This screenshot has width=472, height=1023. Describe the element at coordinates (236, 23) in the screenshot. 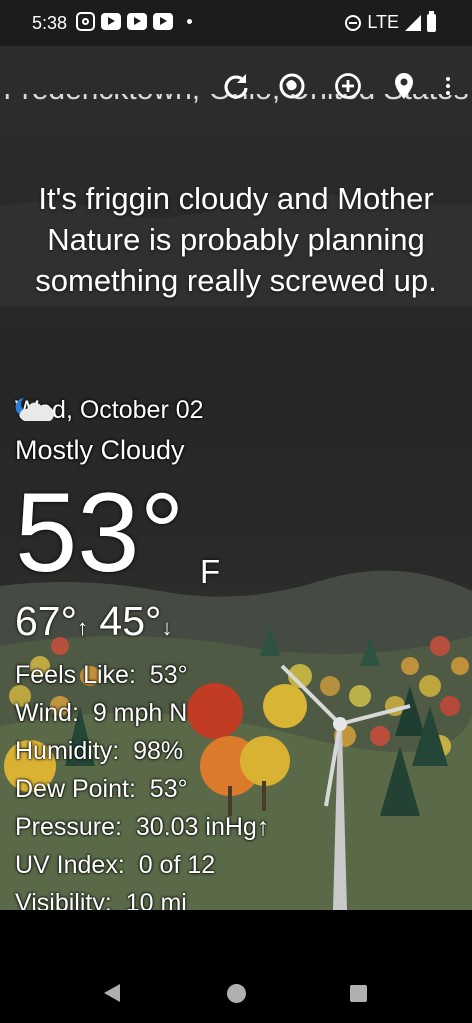

I see `status-bar: 5:38 LTE` at that location.